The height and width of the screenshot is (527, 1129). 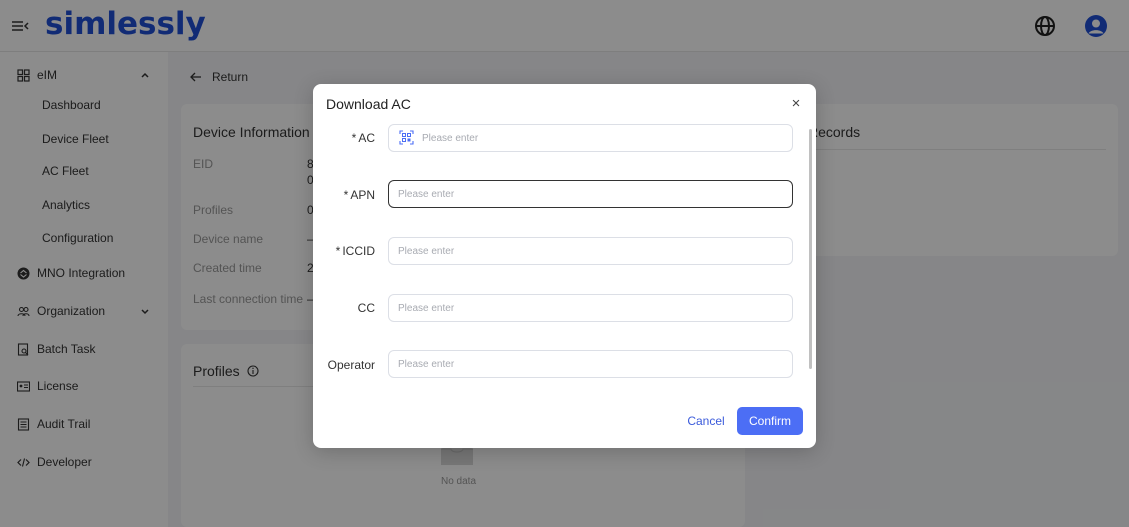 What do you see at coordinates (590, 194) in the screenshot?
I see `apn-input` at bounding box center [590, 194].